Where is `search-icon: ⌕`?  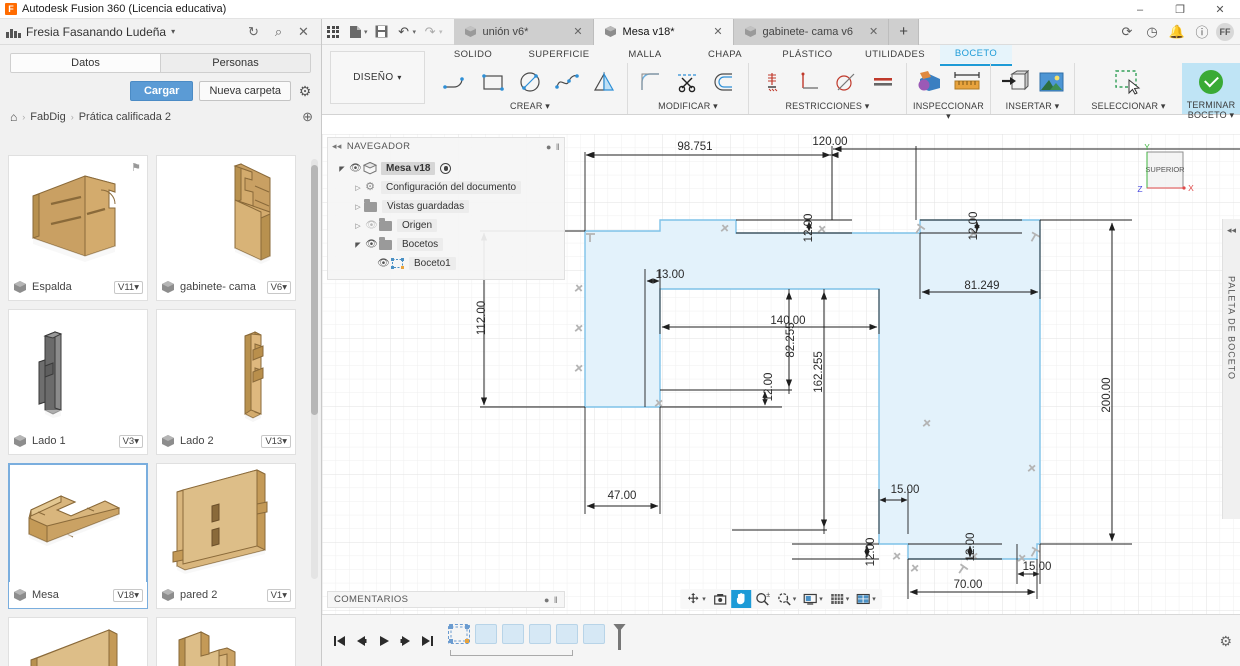
search-icon: ⌕ is located at coordinates (278, 31).